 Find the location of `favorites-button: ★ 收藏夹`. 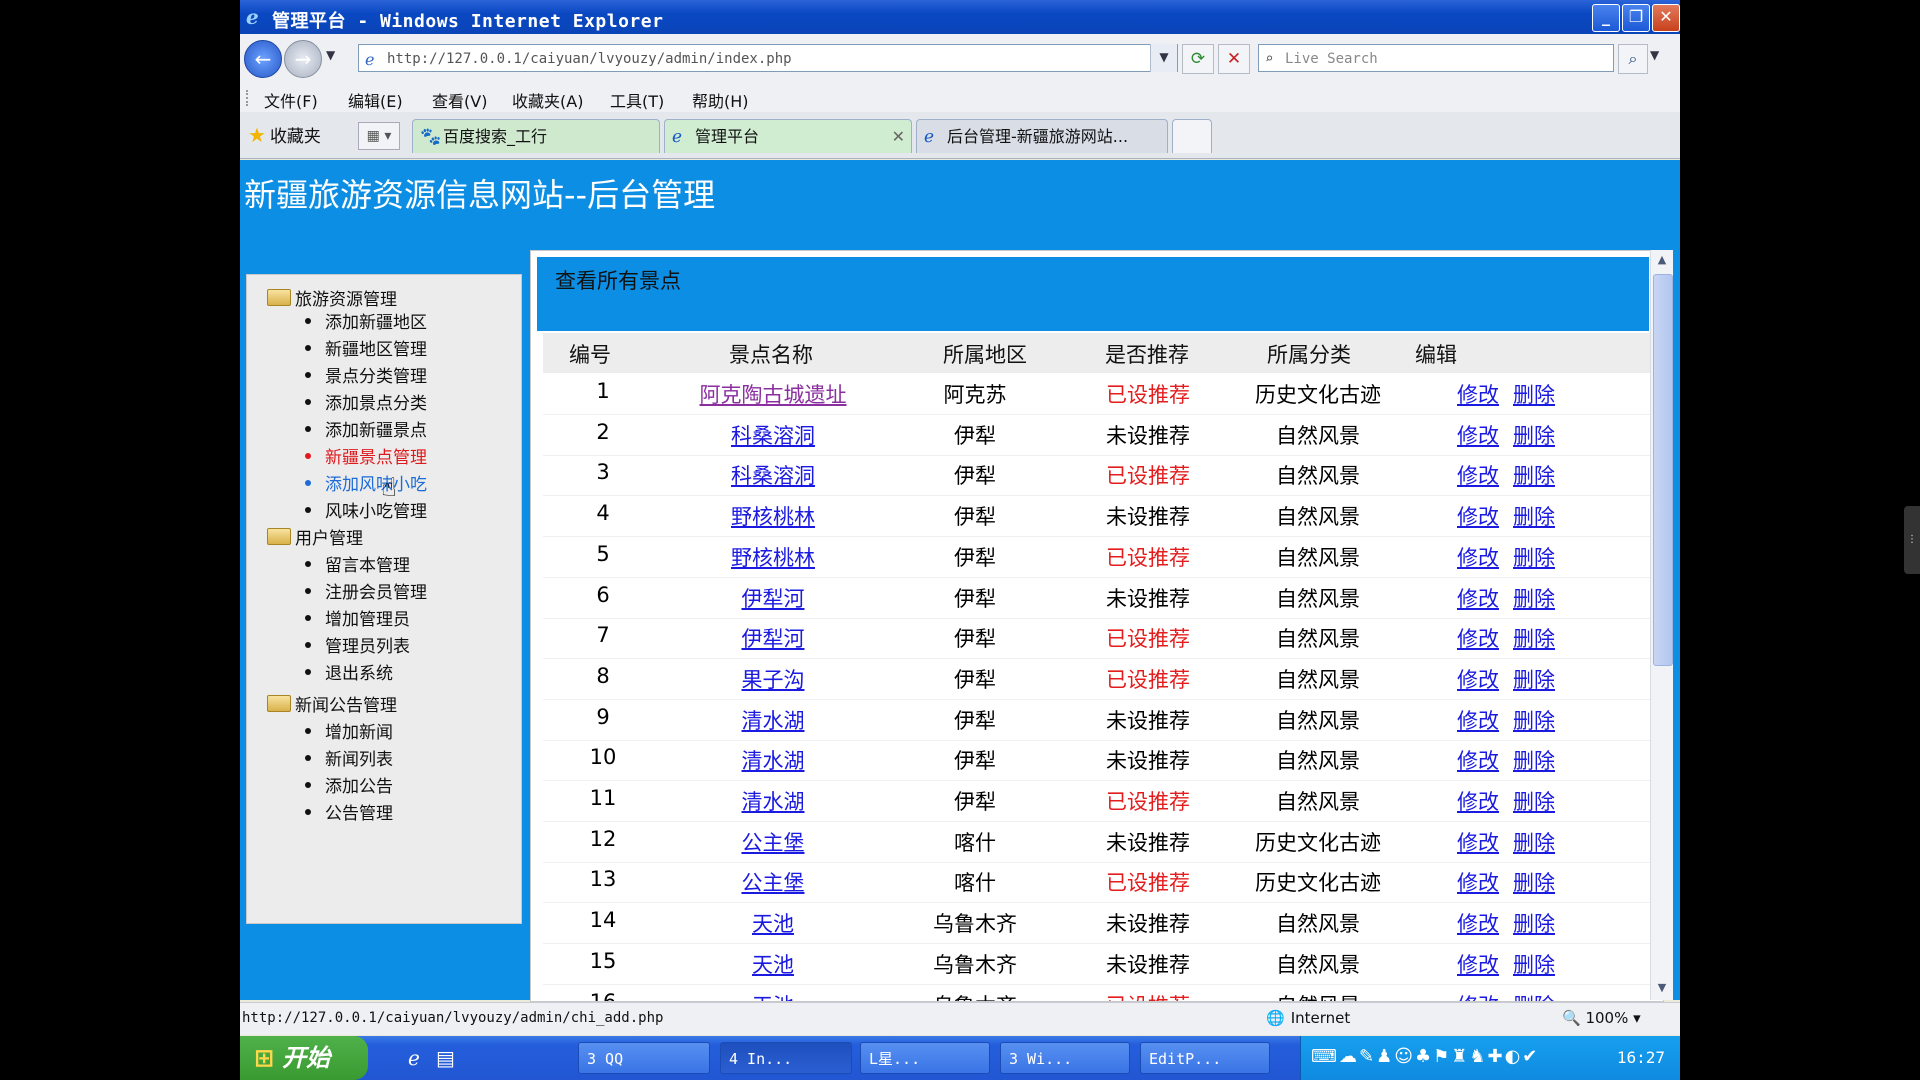

favorites-button: ★ 收藏夹 is located at coordinates (284, 134).